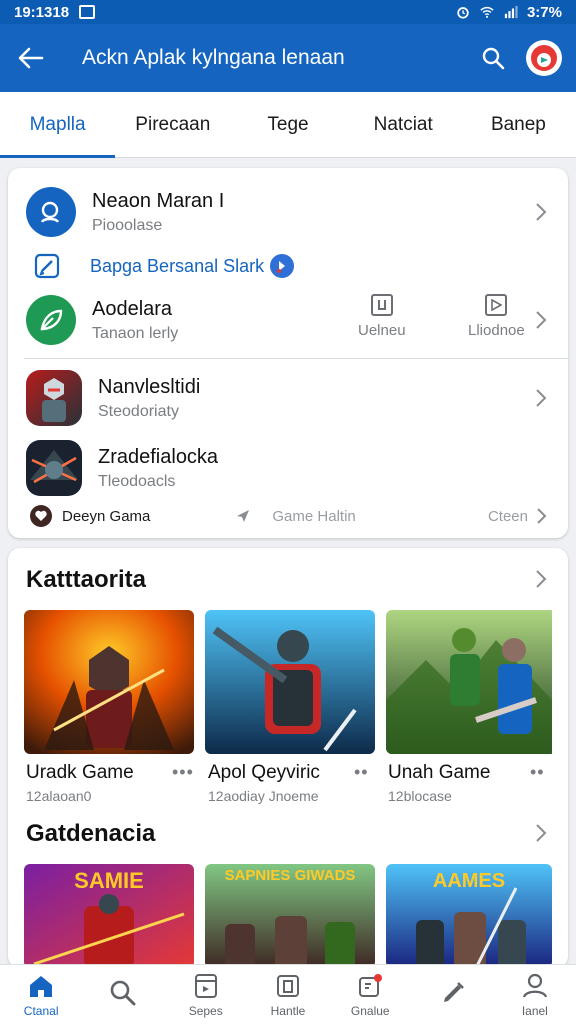  I want to click on battery-text: 3:7%, so click(544, 12).